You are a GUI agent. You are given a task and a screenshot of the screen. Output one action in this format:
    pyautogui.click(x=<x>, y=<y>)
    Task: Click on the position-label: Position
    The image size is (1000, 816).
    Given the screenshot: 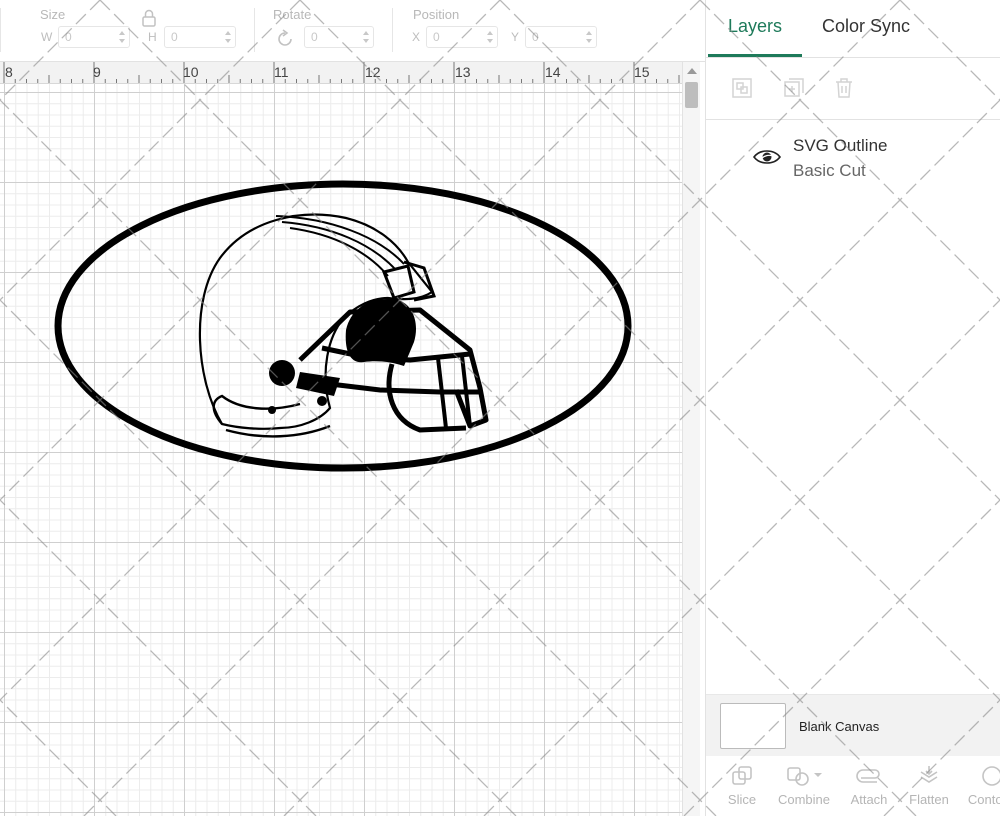 What is the action you would take?
    pyautogui.click(x=436, y=14)
    